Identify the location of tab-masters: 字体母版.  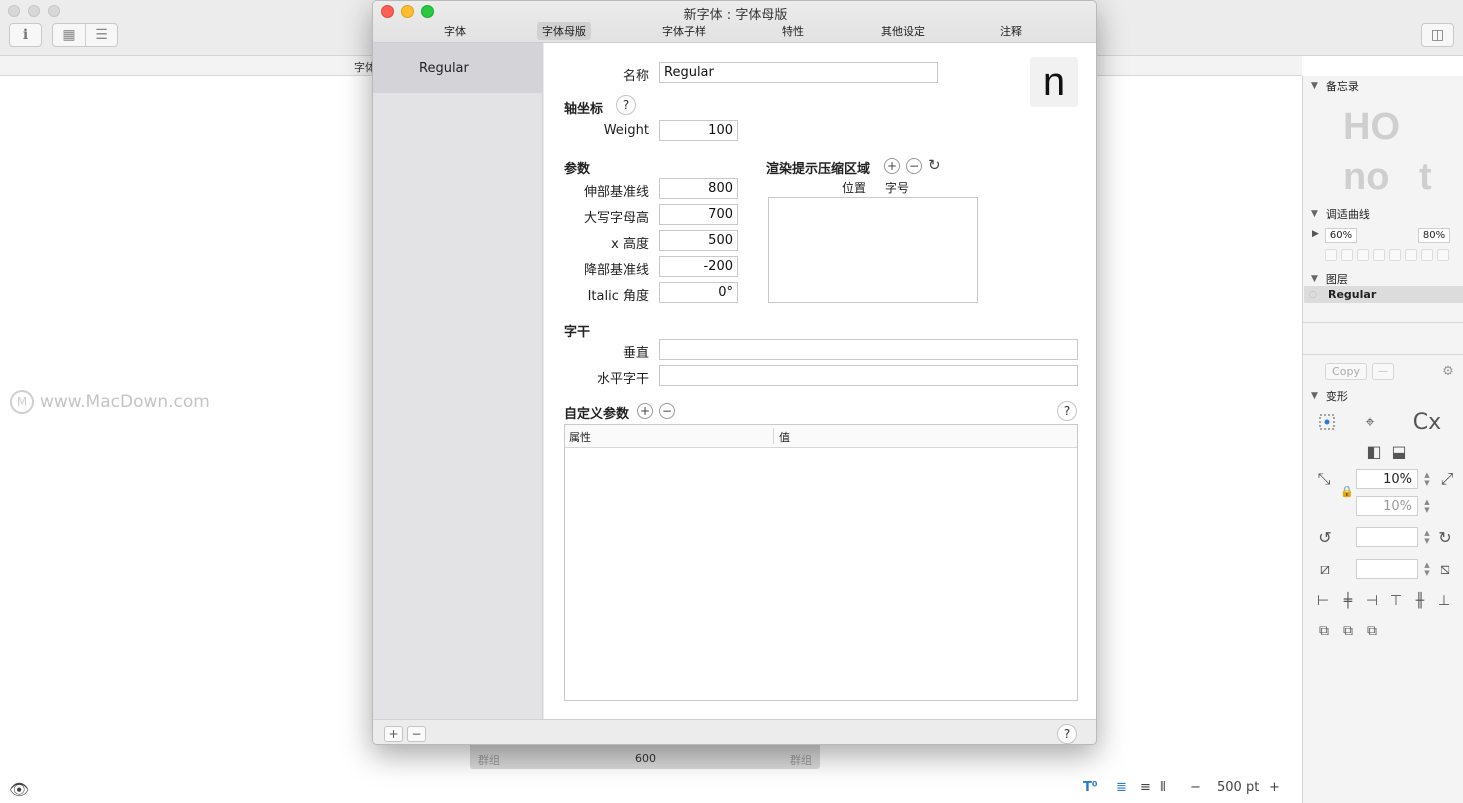
(564, 31).